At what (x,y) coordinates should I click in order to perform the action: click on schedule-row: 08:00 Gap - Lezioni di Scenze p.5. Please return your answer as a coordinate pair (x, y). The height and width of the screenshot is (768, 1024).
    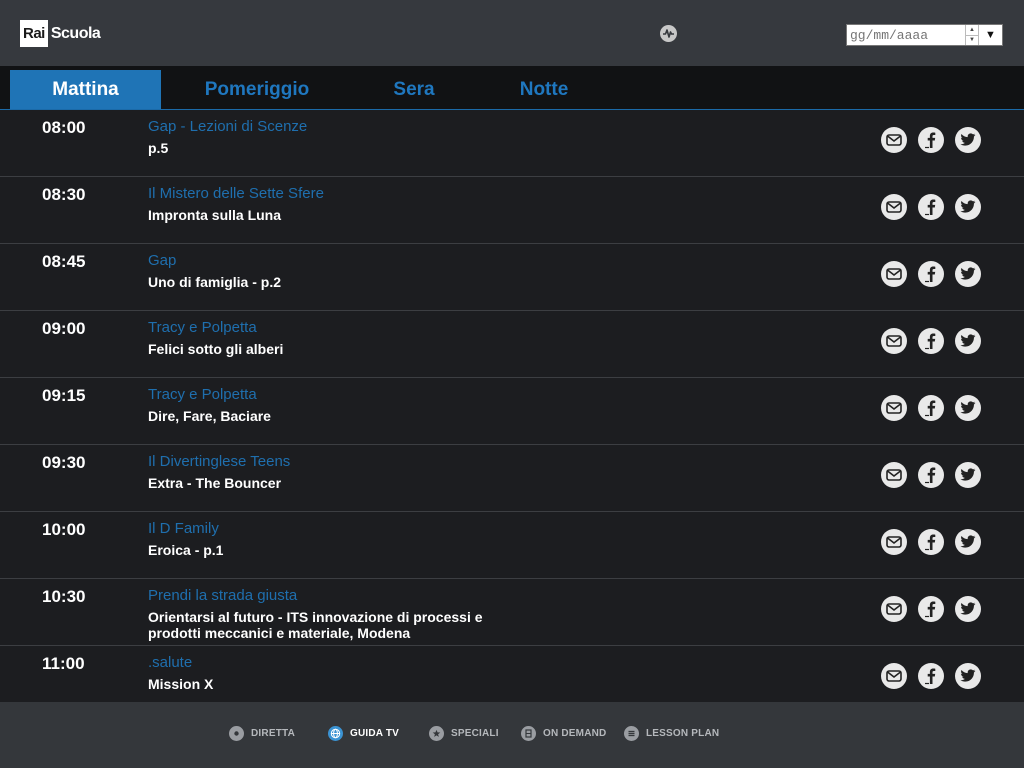
    Looking at the image, I should click on (512, 143).